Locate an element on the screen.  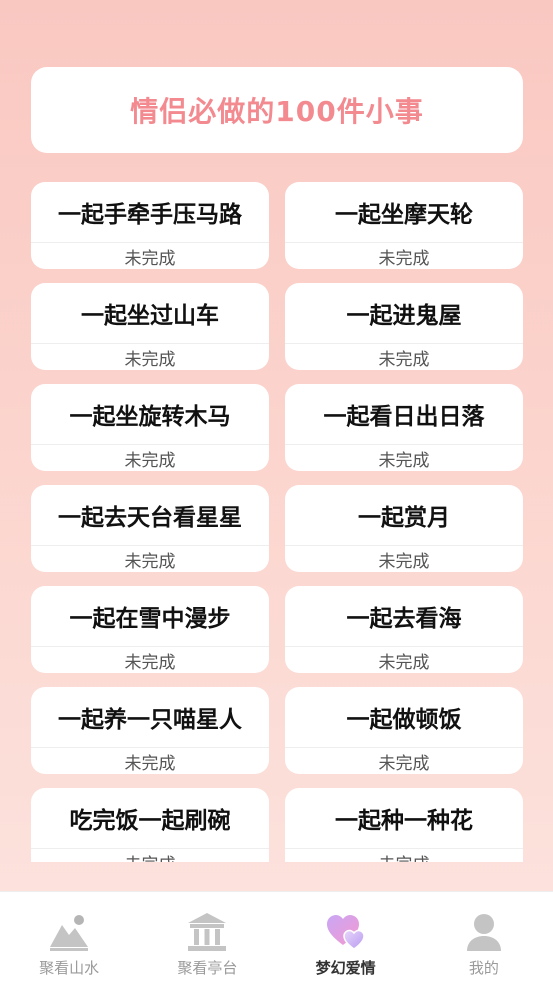
task-name: 一起手牵手压马路 is located at coordinates (150, 212).